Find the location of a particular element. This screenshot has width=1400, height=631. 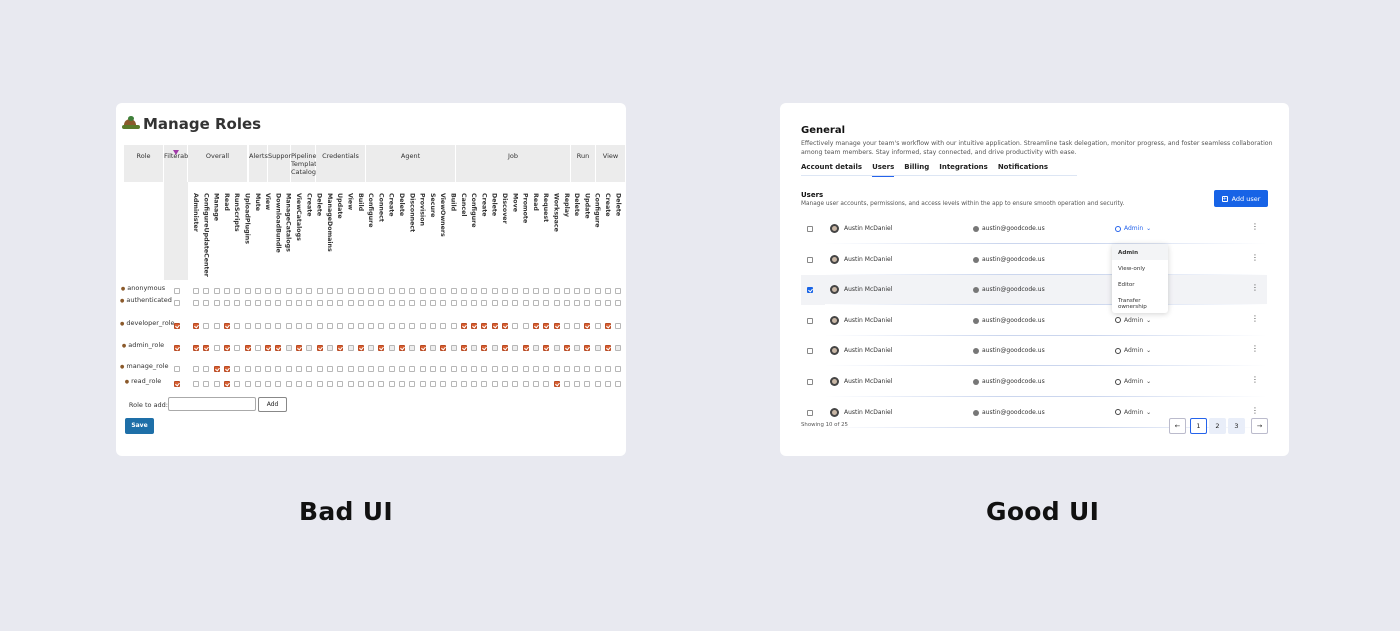

add-user-button: + Add user is located at coordinates (1241, 198).